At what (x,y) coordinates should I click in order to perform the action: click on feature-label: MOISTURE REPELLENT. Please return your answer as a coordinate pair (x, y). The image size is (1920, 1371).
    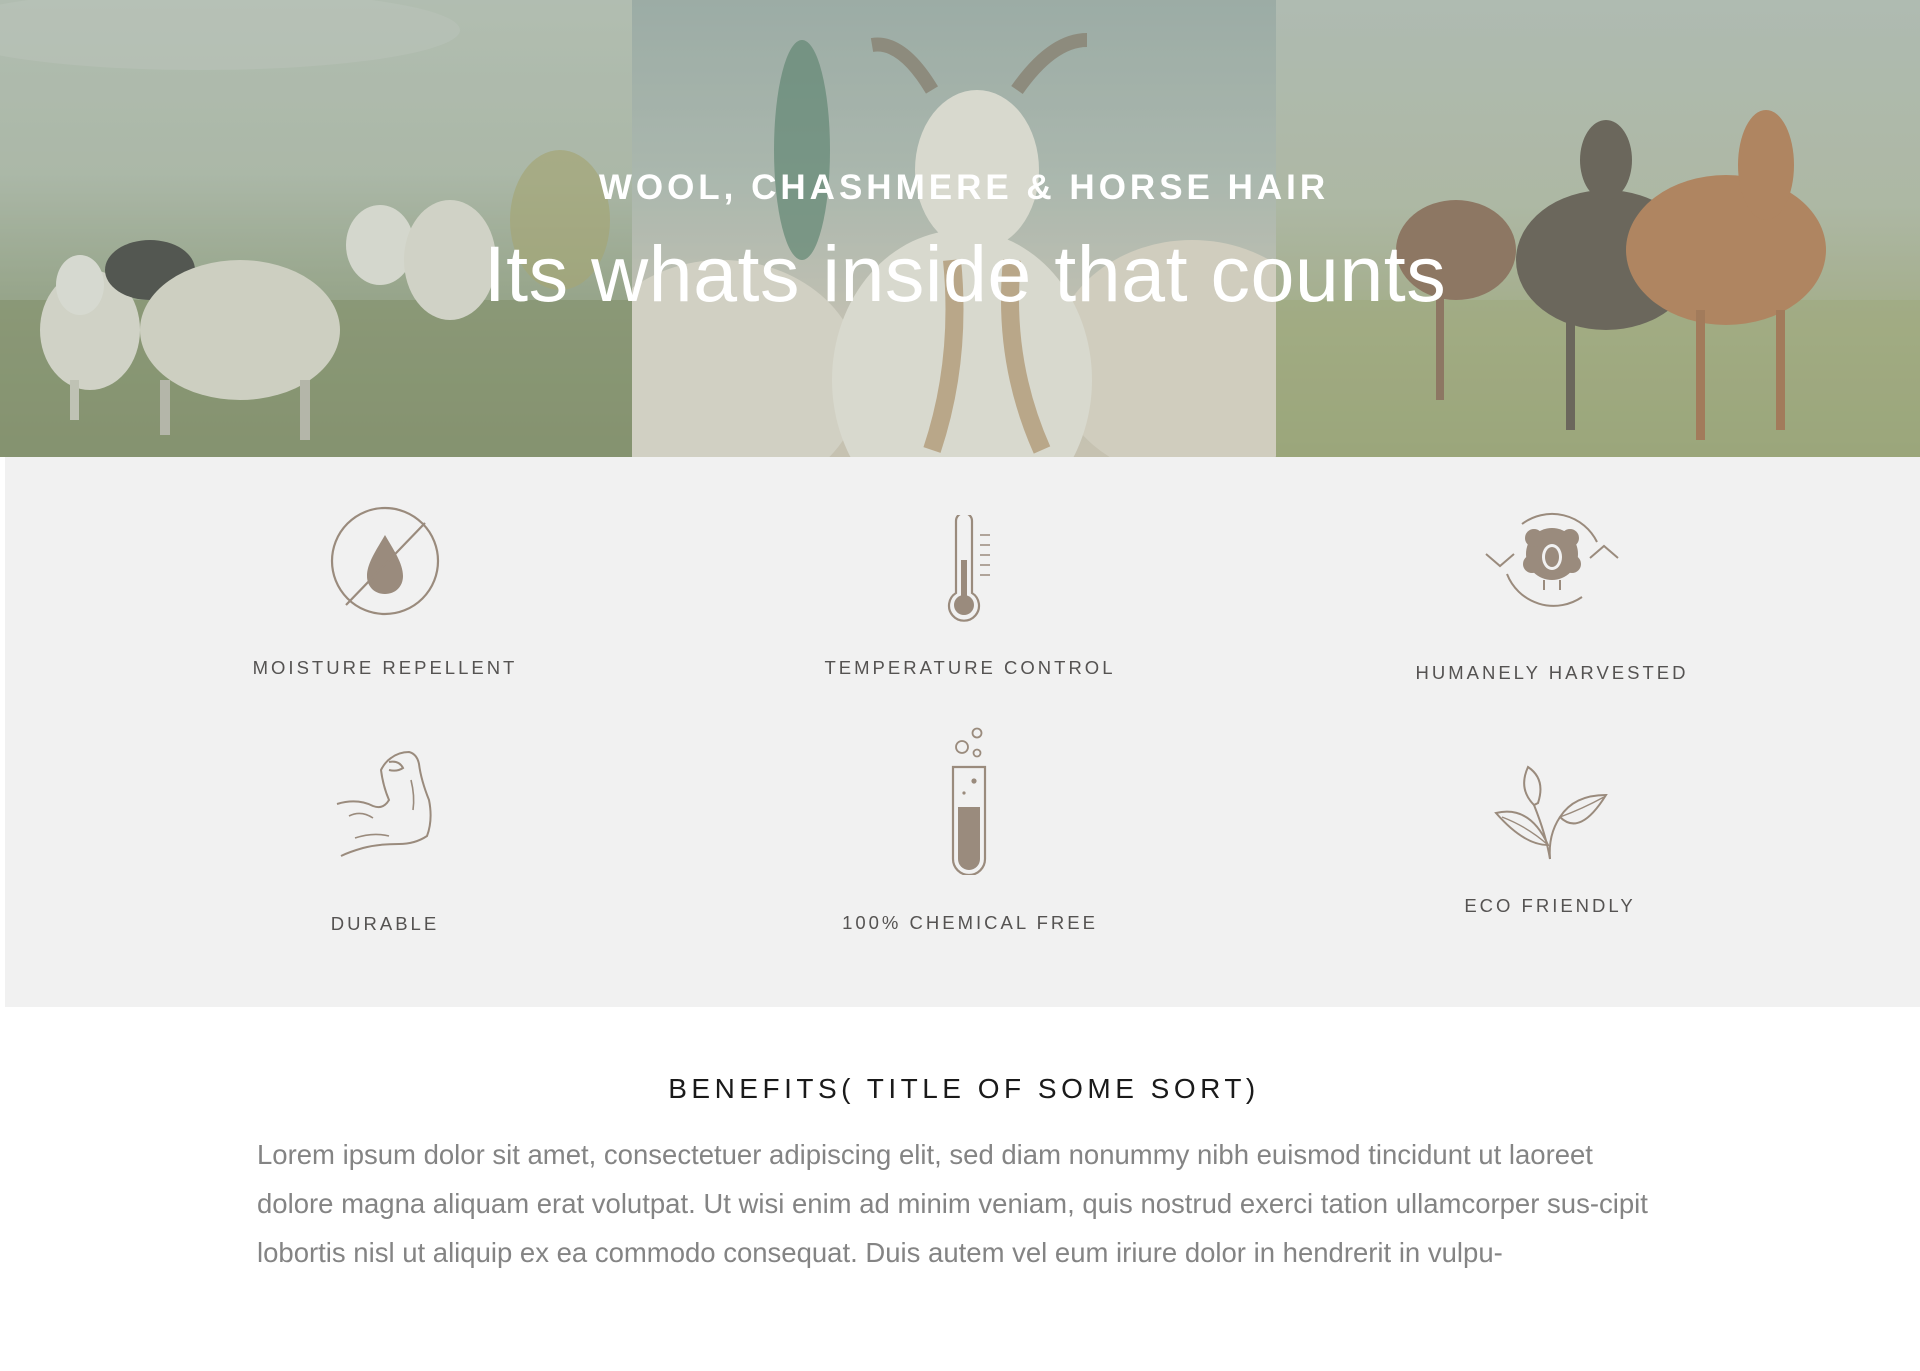
    Looking at the image, I should click on (385, 667).